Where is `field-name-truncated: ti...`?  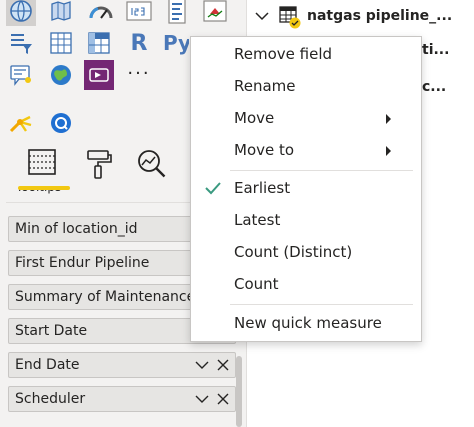
field-name-truncated: ti... is located at coordinates (435, 50).